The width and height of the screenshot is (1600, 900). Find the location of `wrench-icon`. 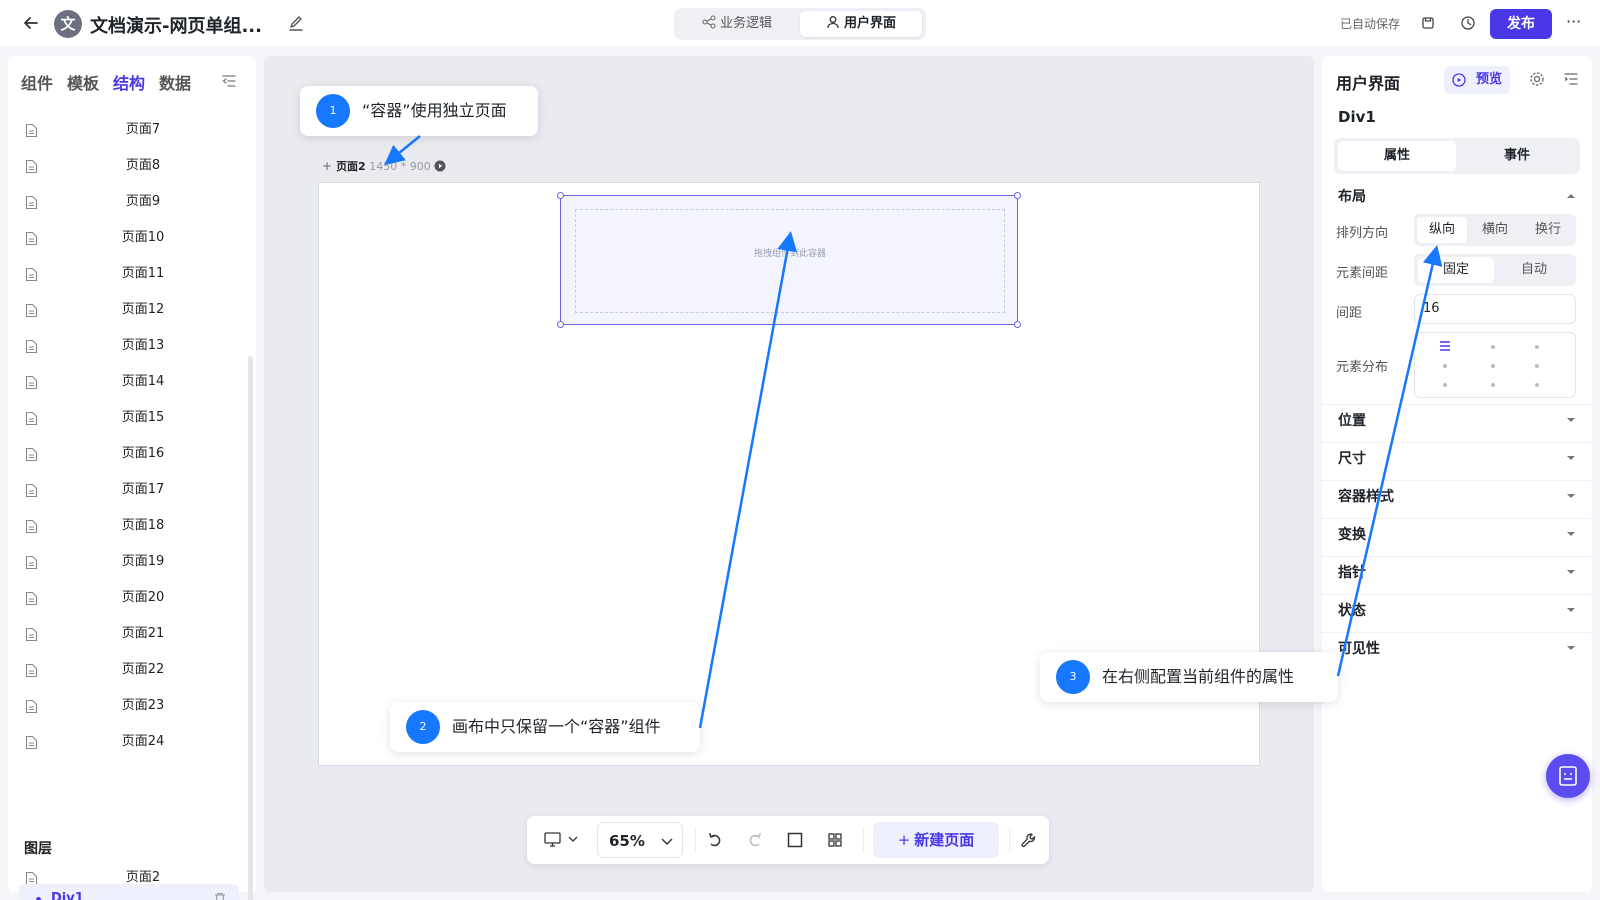

wrench-icon is located at coordinates (1029, 840).